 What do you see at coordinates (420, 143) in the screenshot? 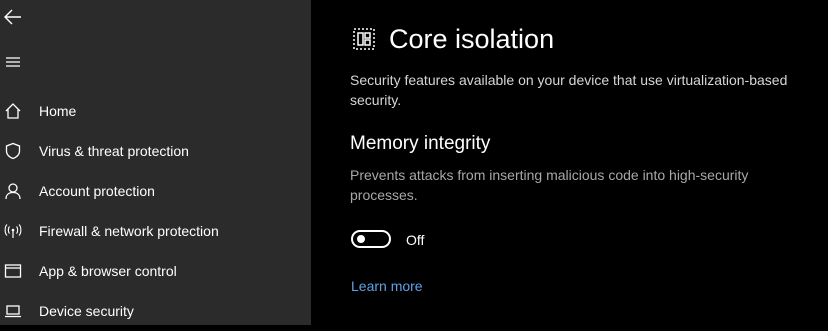
I see `memory-integrity-heading: Memory integrity` at bounding box center [420, 143].